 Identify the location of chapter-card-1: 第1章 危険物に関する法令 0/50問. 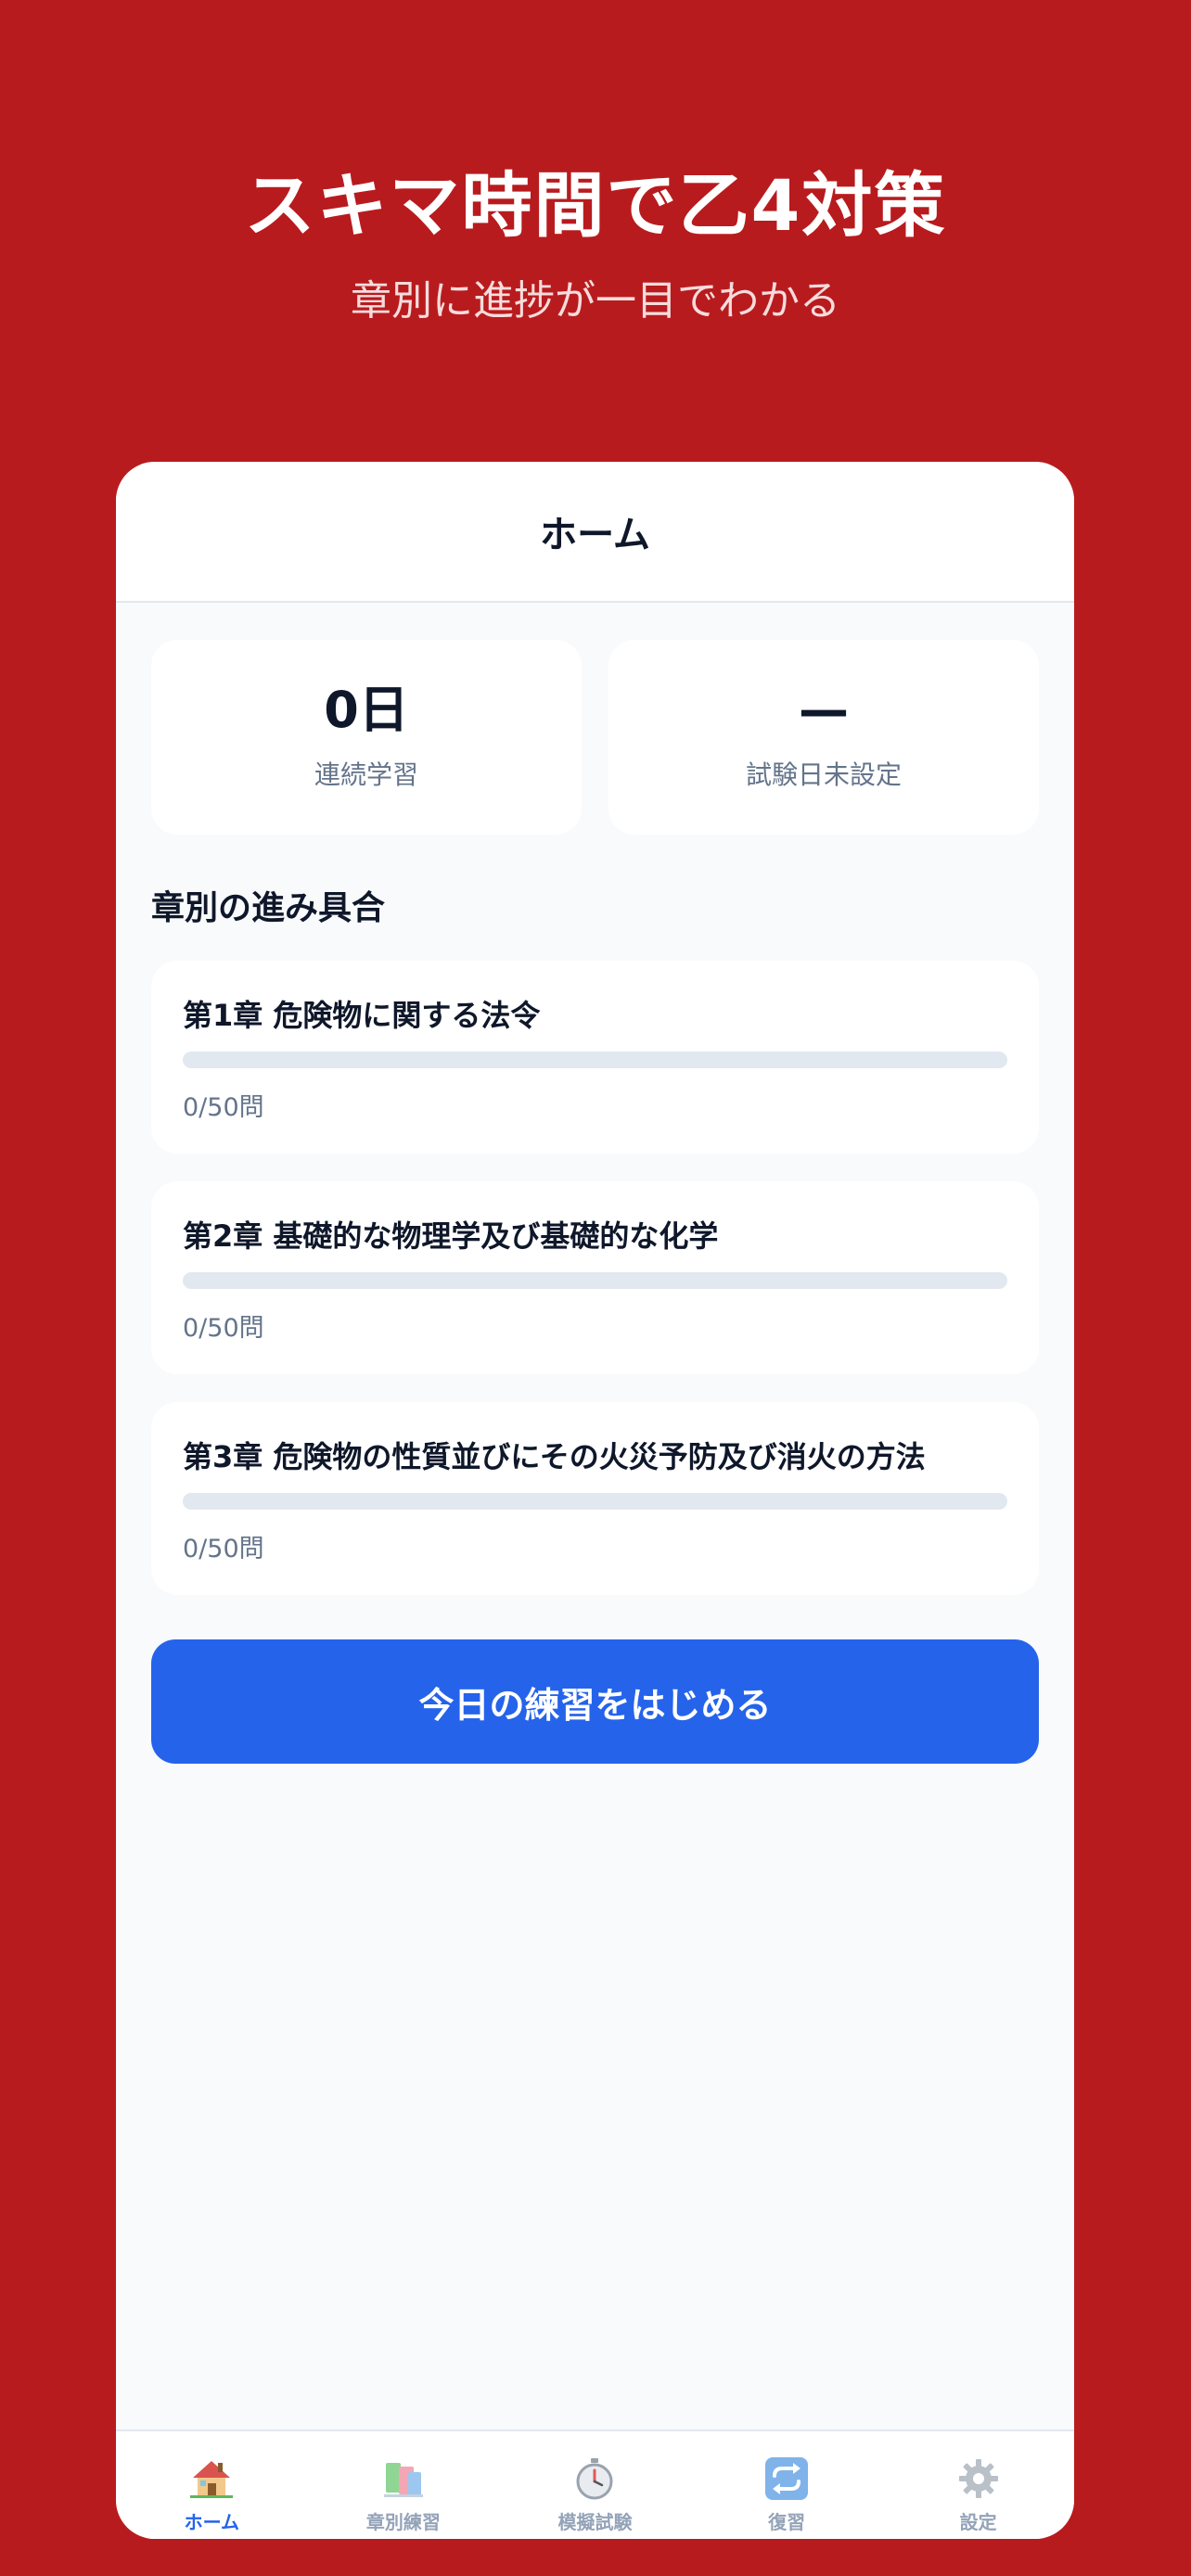
(595, 1057).